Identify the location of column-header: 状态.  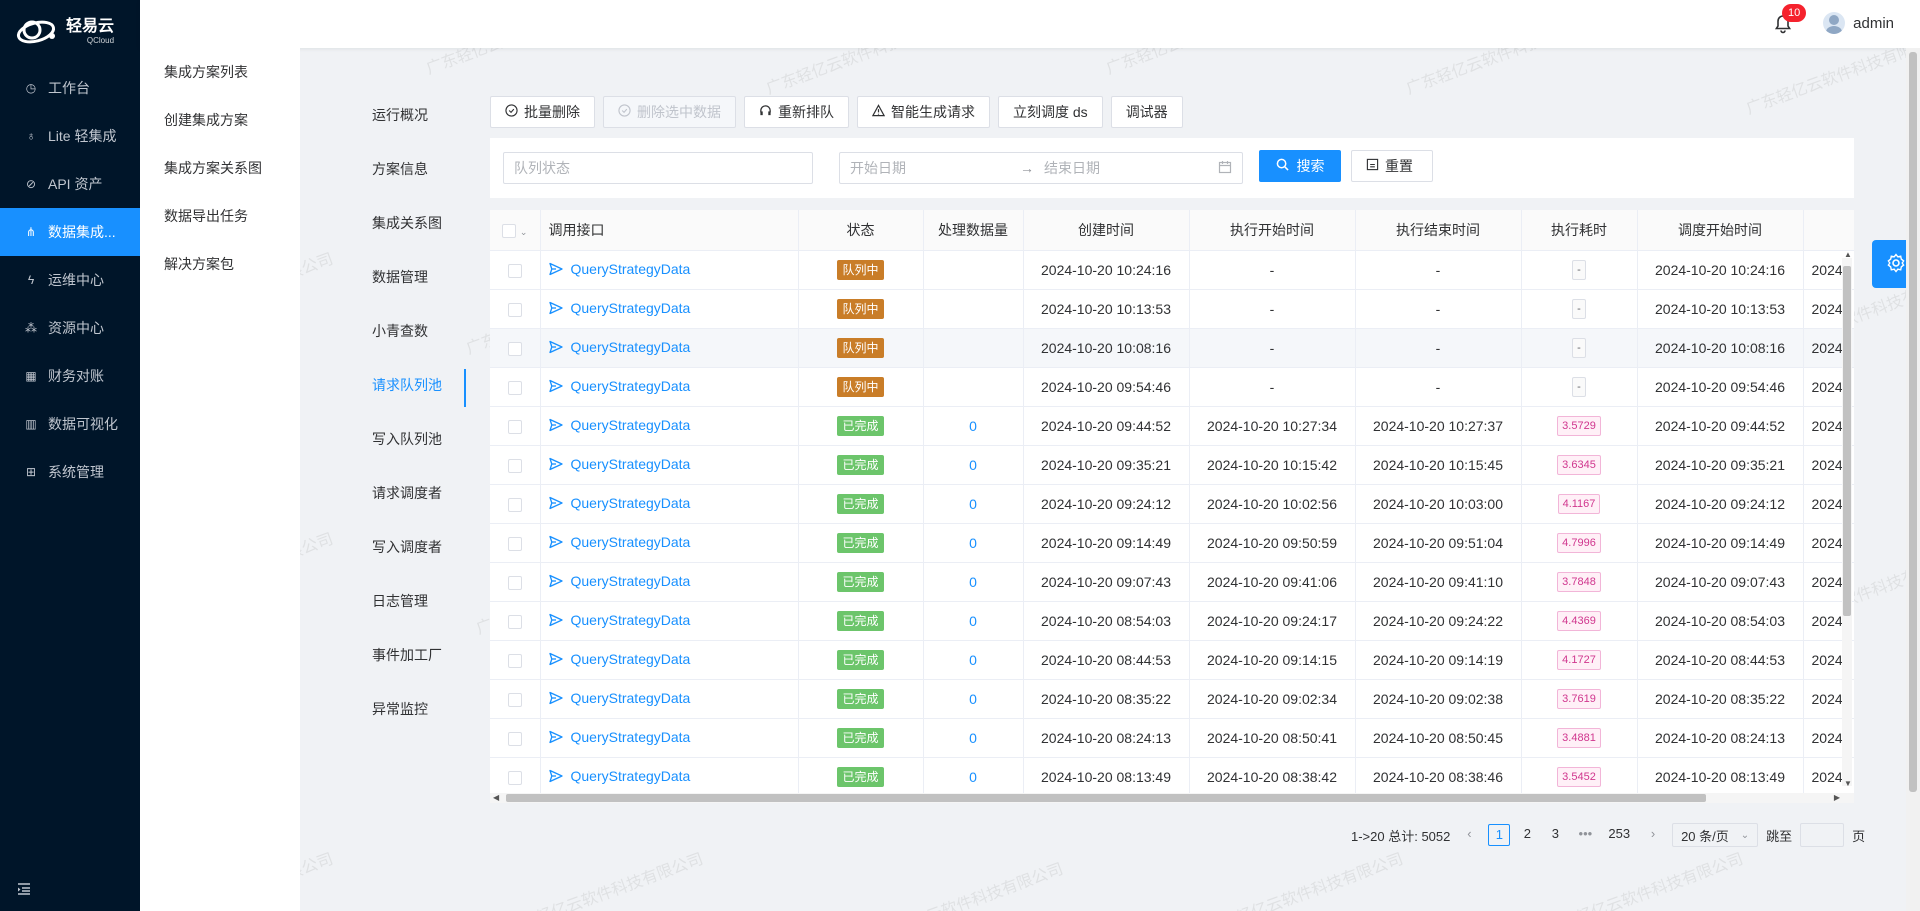
(861, 230).